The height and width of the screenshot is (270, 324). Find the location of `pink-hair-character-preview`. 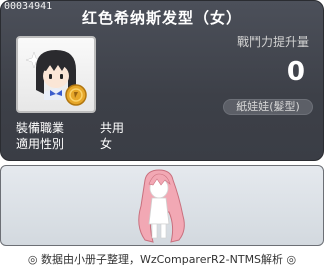

pink-hair-character-preview is located at coordinates (161, 206).